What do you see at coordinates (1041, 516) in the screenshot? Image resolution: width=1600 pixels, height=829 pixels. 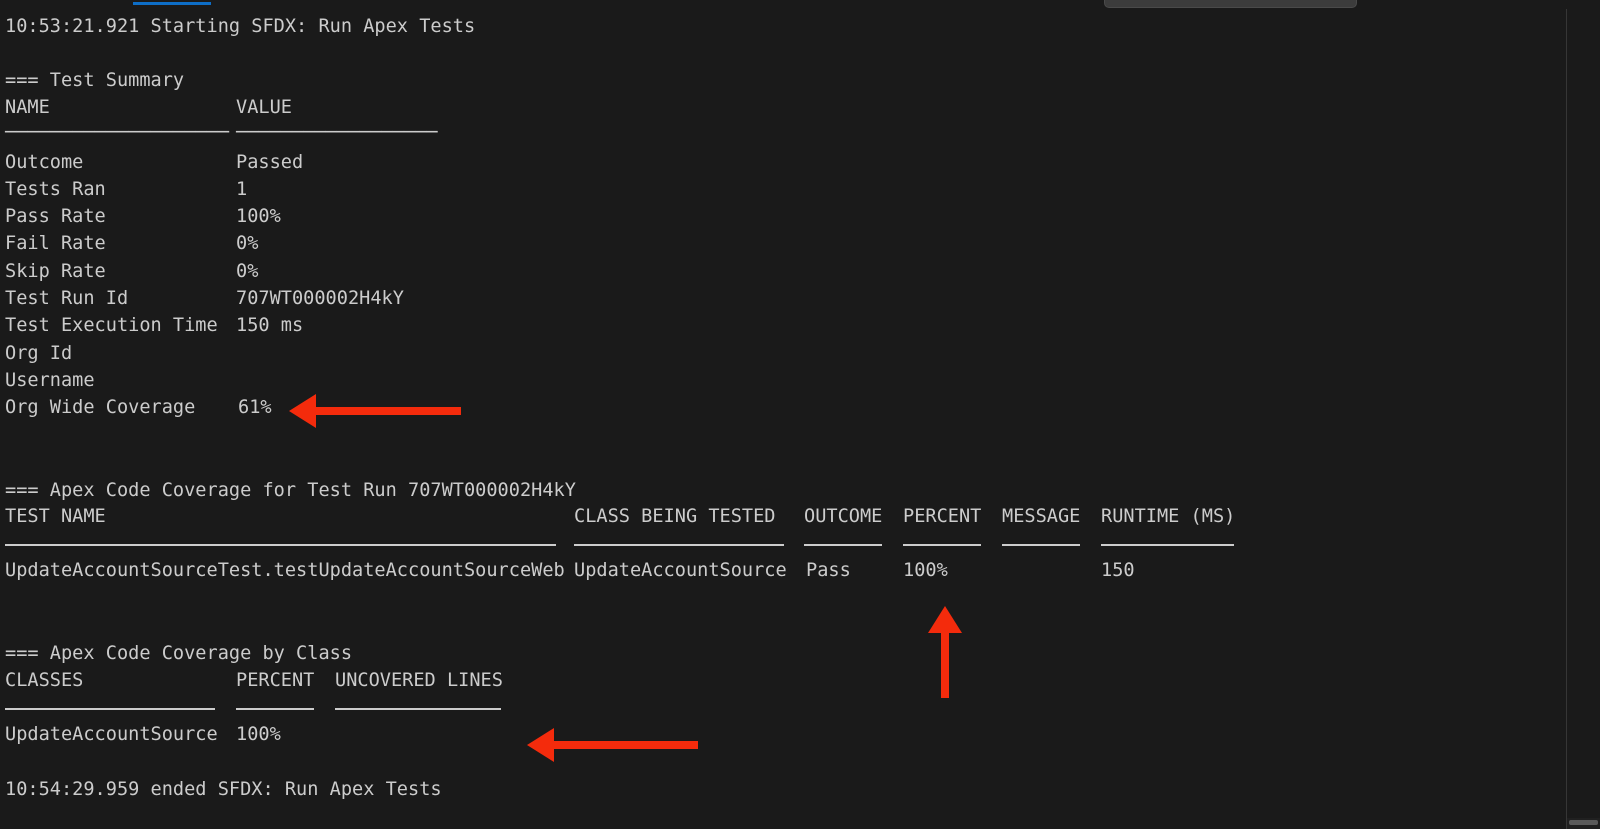 I see `coverage-run-col-message: MESSAGE` at bounding box center [1041, 516].